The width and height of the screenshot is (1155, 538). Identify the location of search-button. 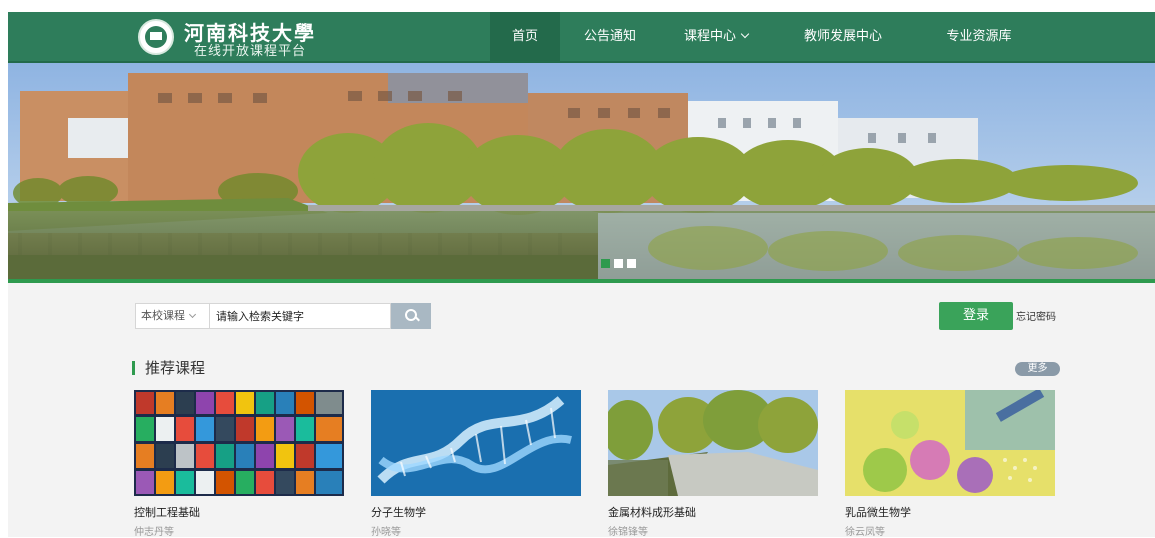
(411, 316).